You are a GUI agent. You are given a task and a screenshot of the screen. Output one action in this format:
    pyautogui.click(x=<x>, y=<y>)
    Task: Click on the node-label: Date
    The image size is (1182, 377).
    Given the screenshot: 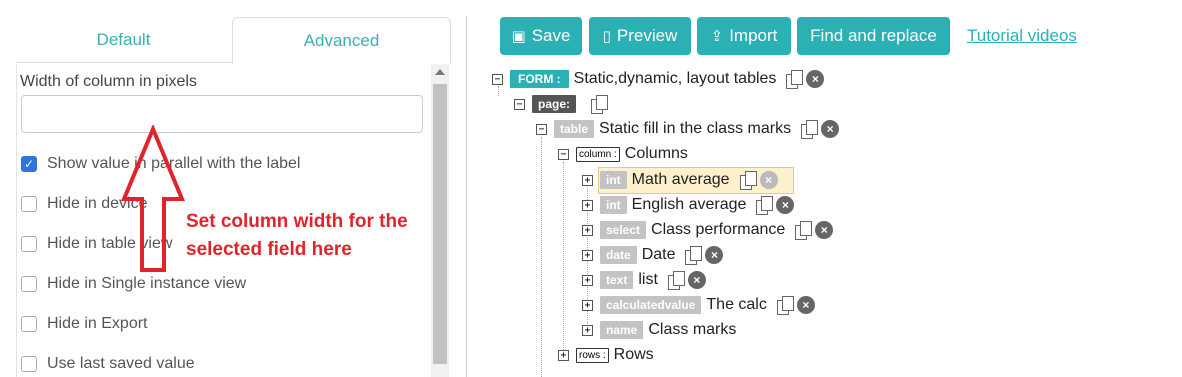 What is the action you would take?
    pyautogui.click(x=658, y=254)
    